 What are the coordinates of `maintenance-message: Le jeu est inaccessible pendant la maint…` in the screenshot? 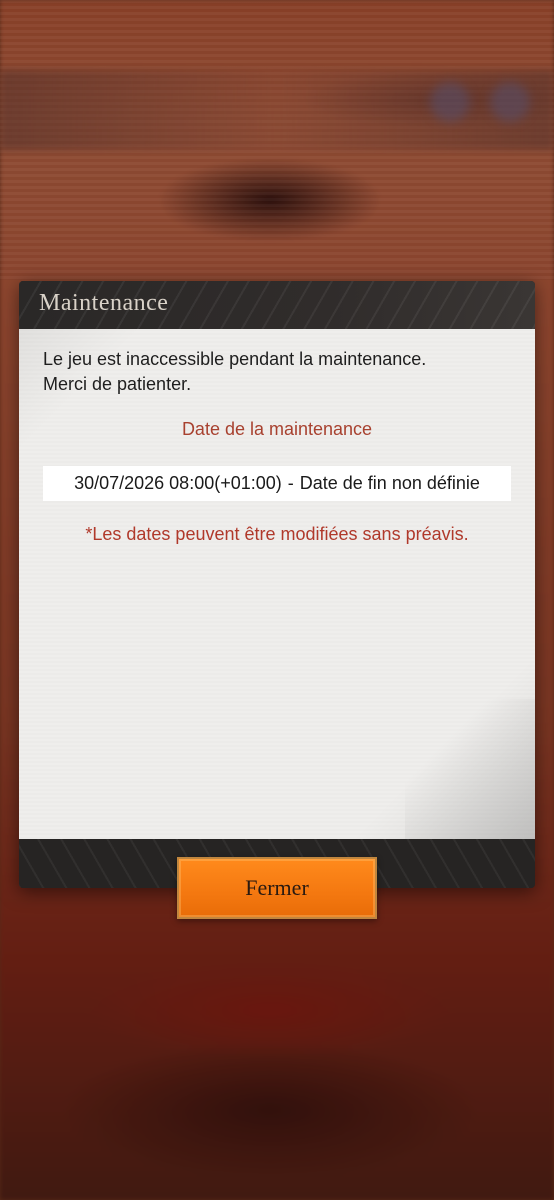 It's located at (278, 372).